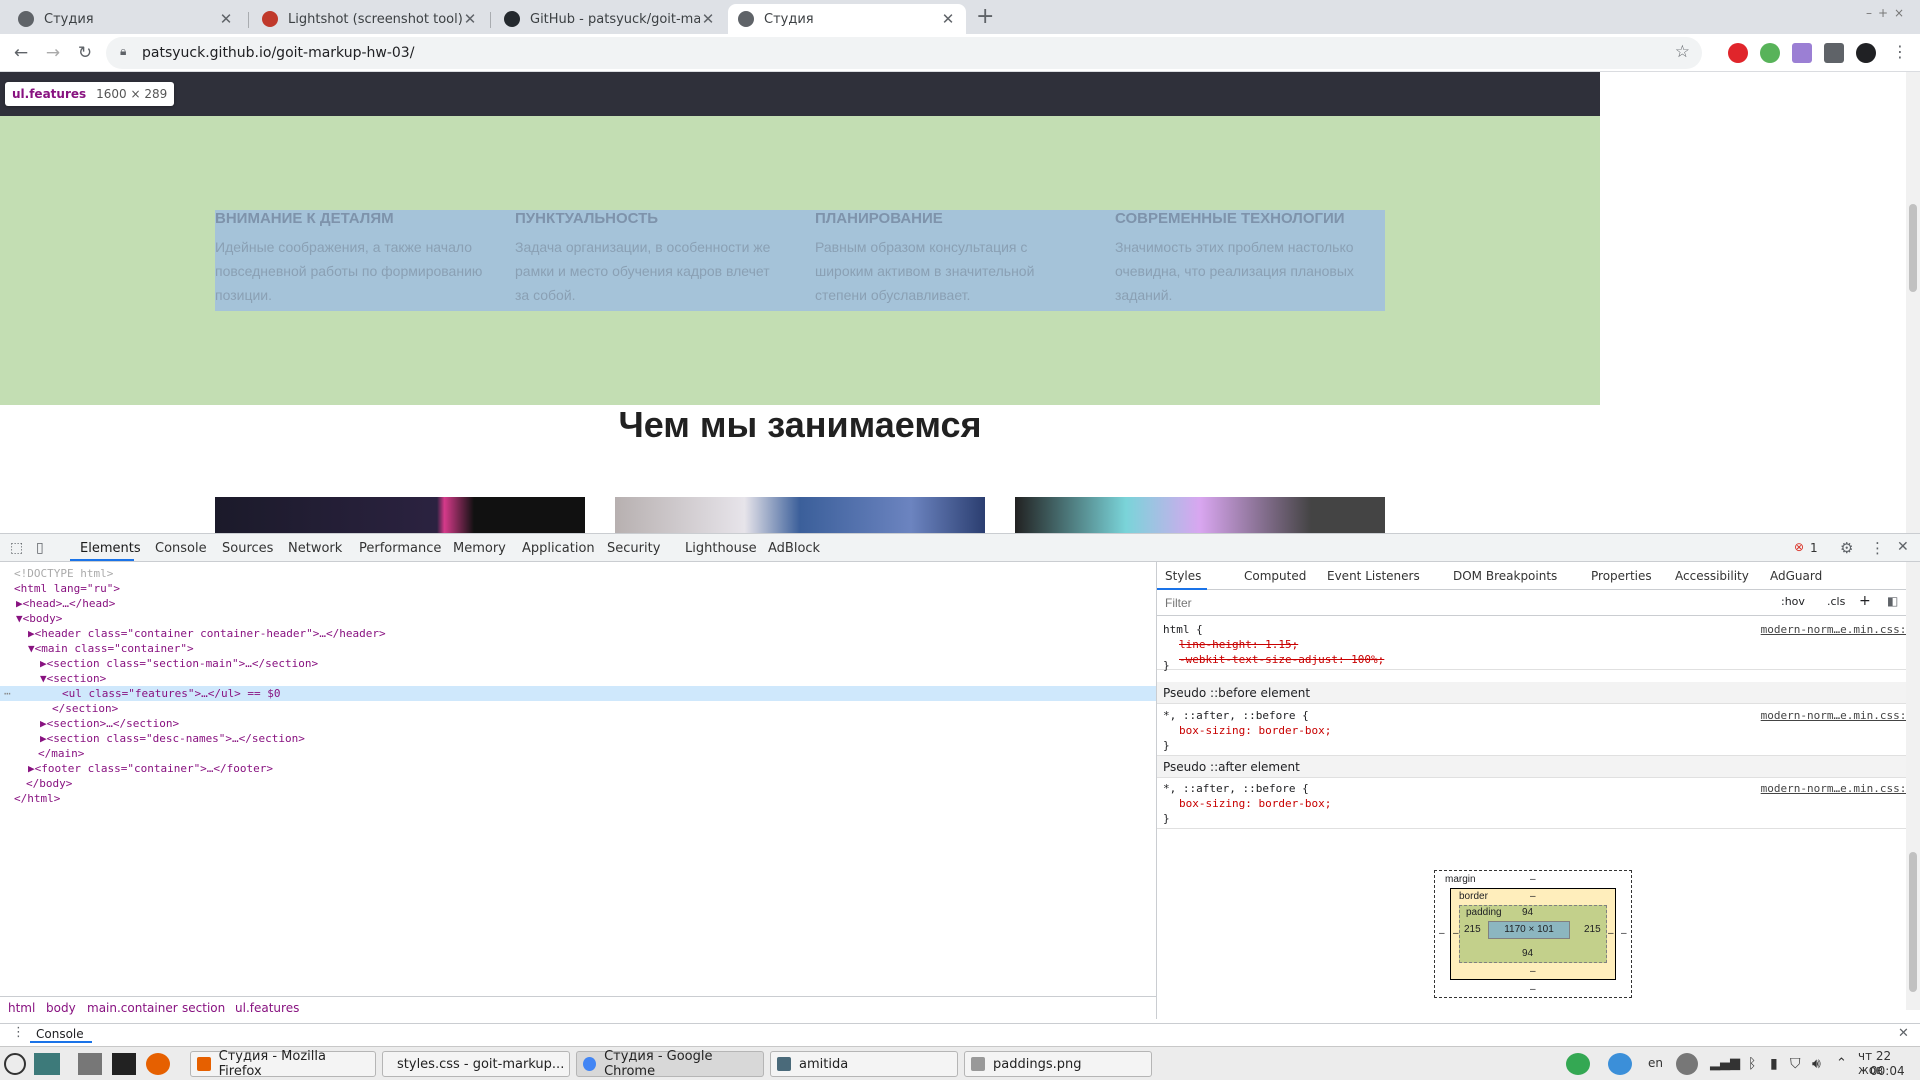 This screenshot has width=1920, height=1080. Describe the element at coordinates (847, 19) in the screenshot. I see `tab-studio-active: Студия ✕` at that location.